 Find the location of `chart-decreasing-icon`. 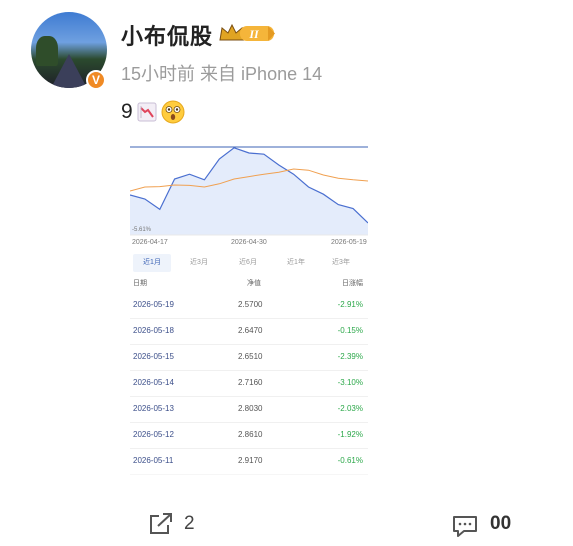

chart-decreasing-icon is located at coordinates (147, 112).